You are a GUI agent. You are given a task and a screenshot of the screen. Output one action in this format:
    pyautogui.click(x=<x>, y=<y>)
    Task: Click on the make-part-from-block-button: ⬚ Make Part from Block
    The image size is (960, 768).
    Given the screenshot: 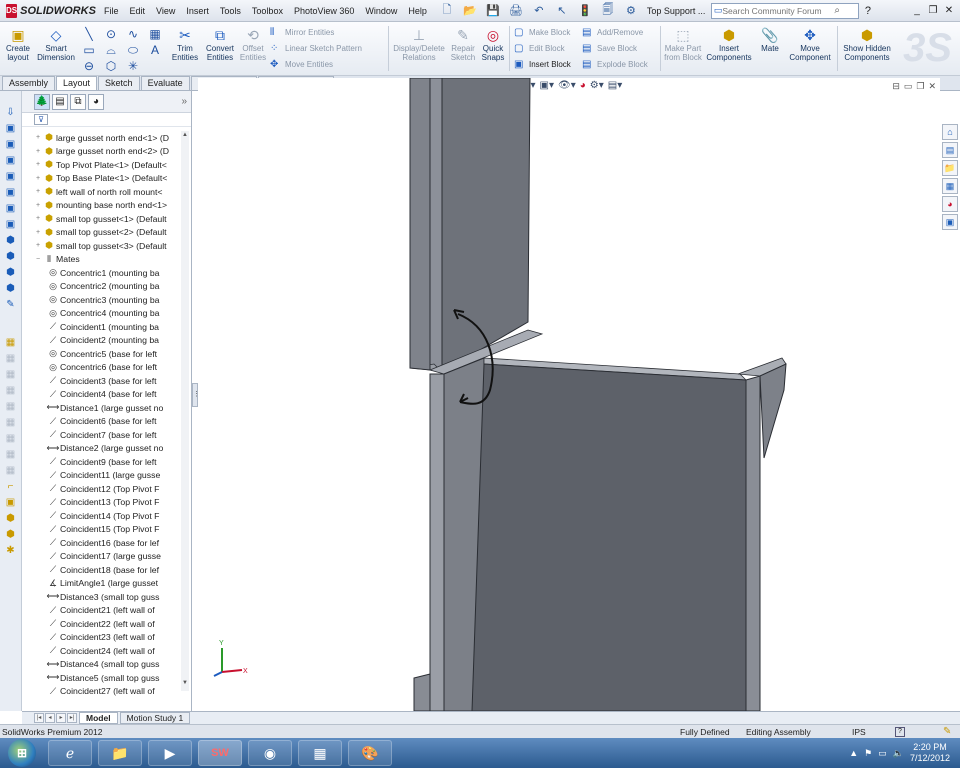 What is the action you would take?
    pyautogui.click(x=683, y=48)
    